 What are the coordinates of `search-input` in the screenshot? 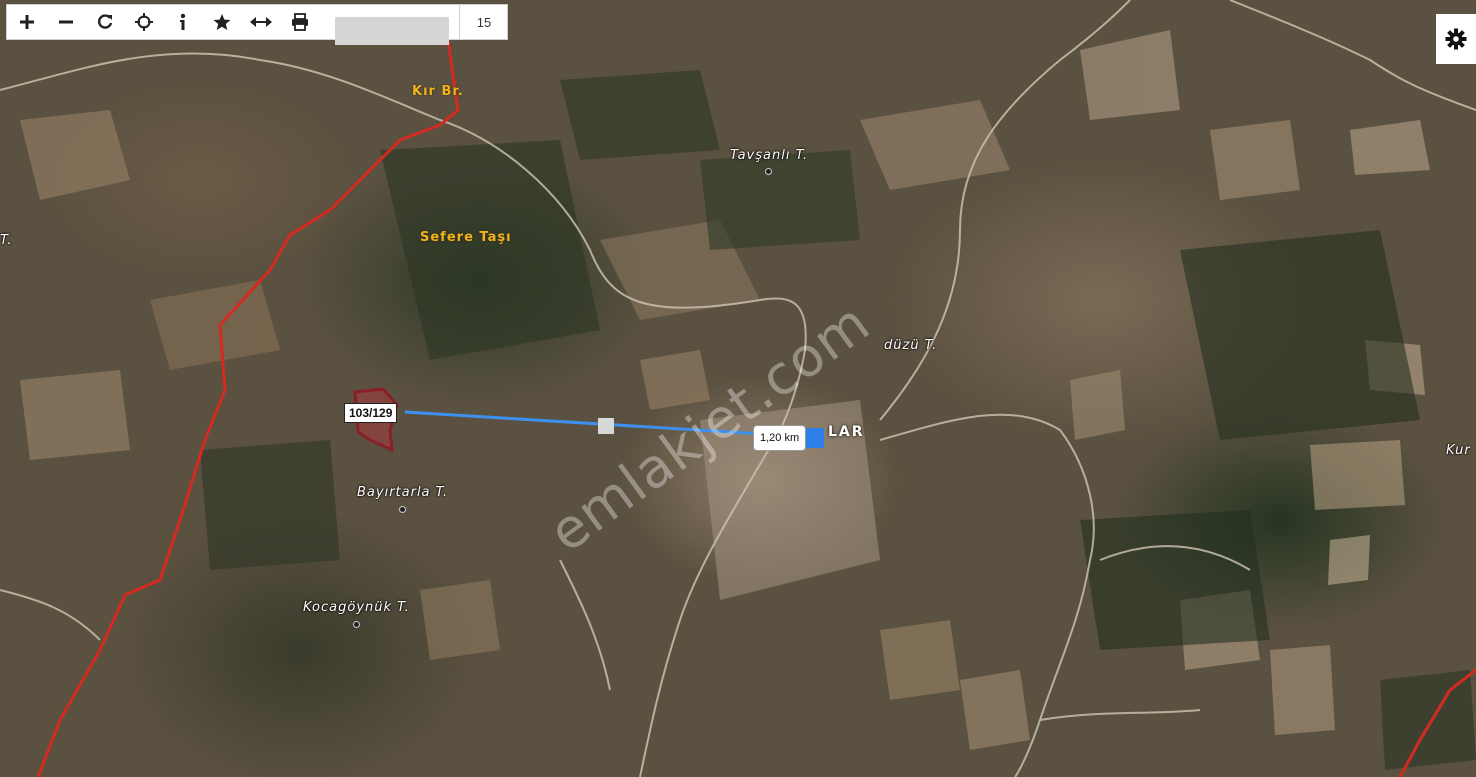 It's located at (392, 31).